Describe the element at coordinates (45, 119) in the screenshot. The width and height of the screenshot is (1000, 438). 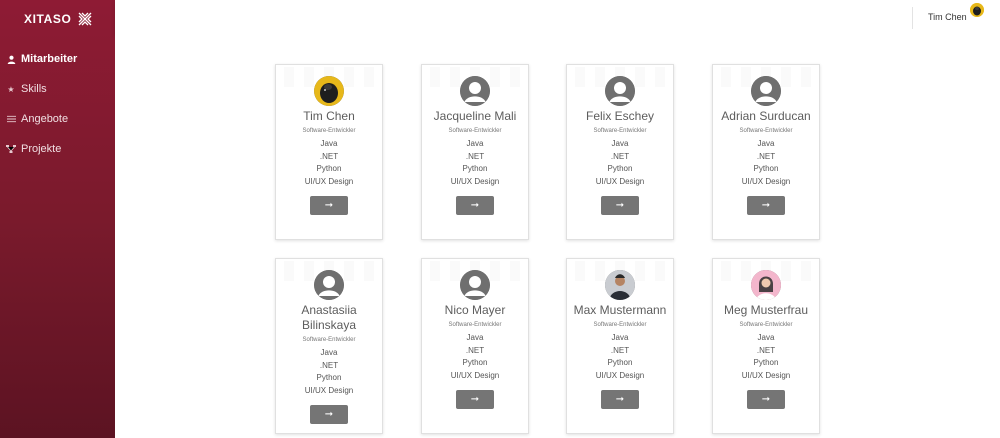
I see `sidebar-item-label: Angebote` at that location.